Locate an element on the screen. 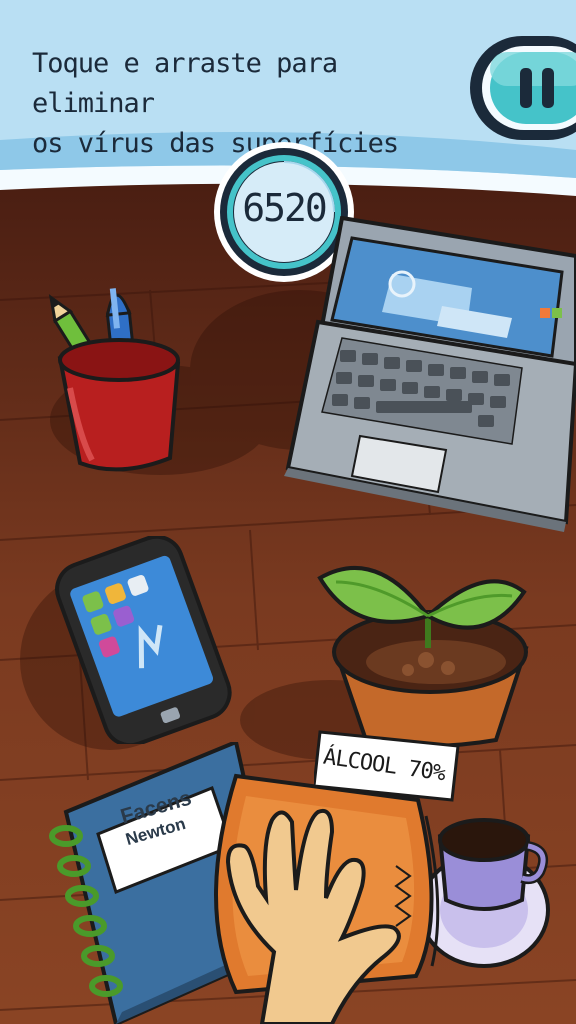 The width and height of the screenshot is (576, 1024). pencil-cup is located at coordinates (120, 378).